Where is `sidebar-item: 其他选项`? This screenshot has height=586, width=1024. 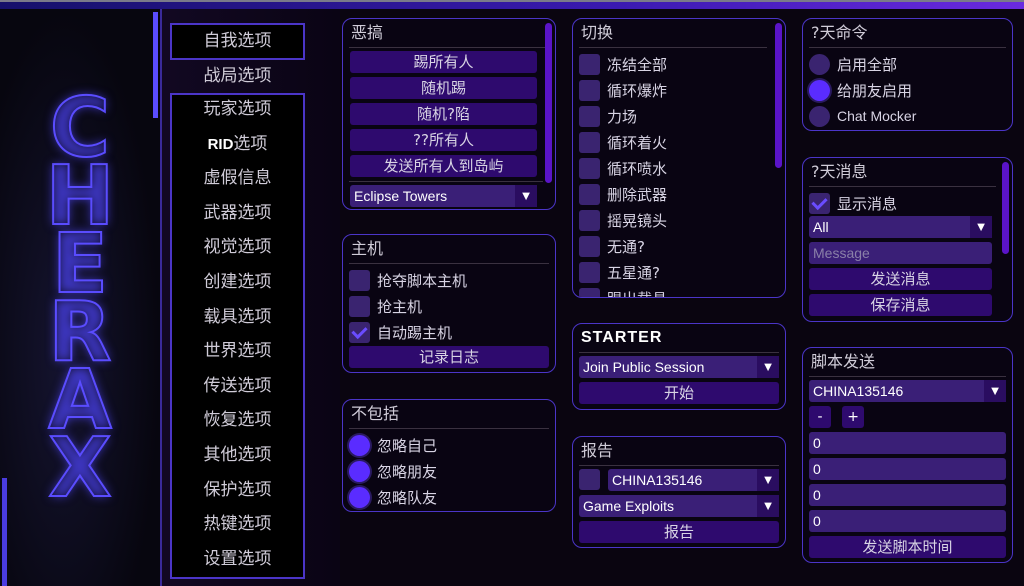
sidebar-item: 其他选项 is located at coordinates (237, 455).